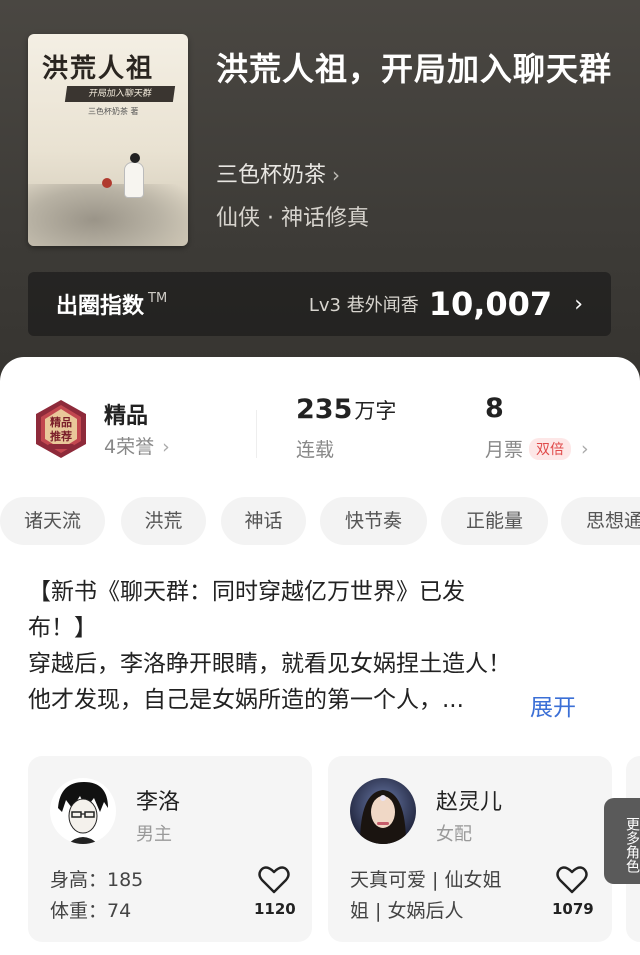 The width and height of the screenshot is (640, 955). Describe the element at coordinates (269, 664) in the screenshot. I see `intro-line: 穿越后，李洛睁开眼睛，就看见女娲捏土造人！` at that location.